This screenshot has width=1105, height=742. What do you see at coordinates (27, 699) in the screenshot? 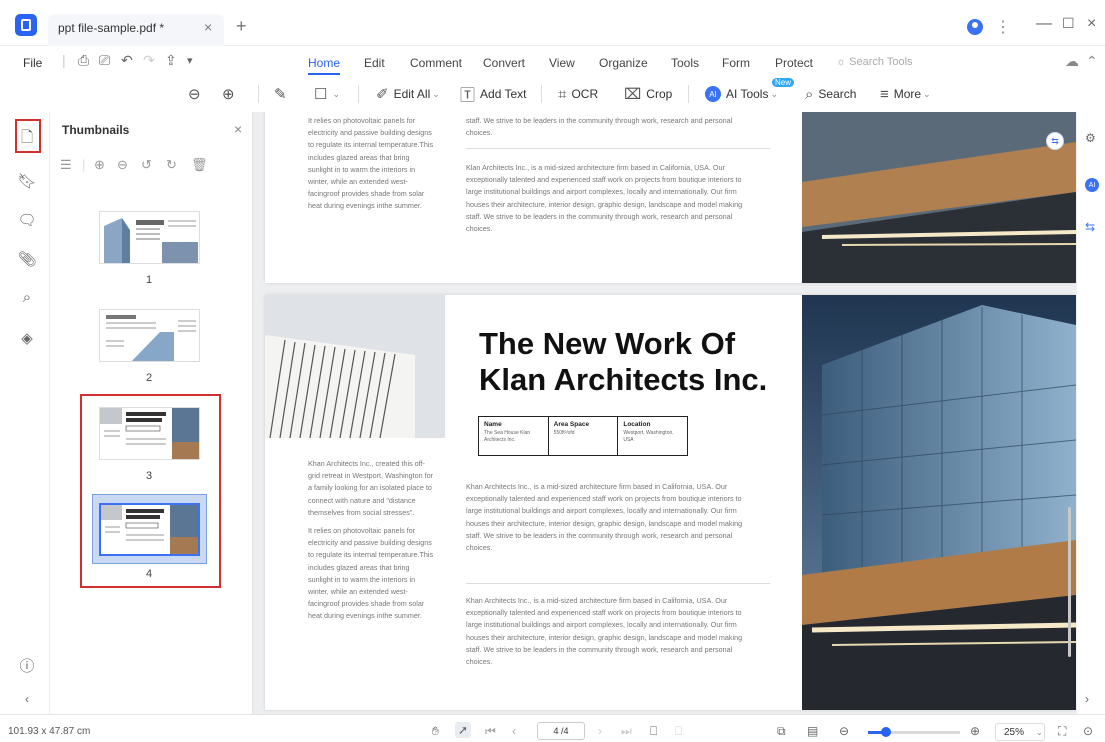
I see `collapse-left-icon: ‹` at bounding box center [27, 699].